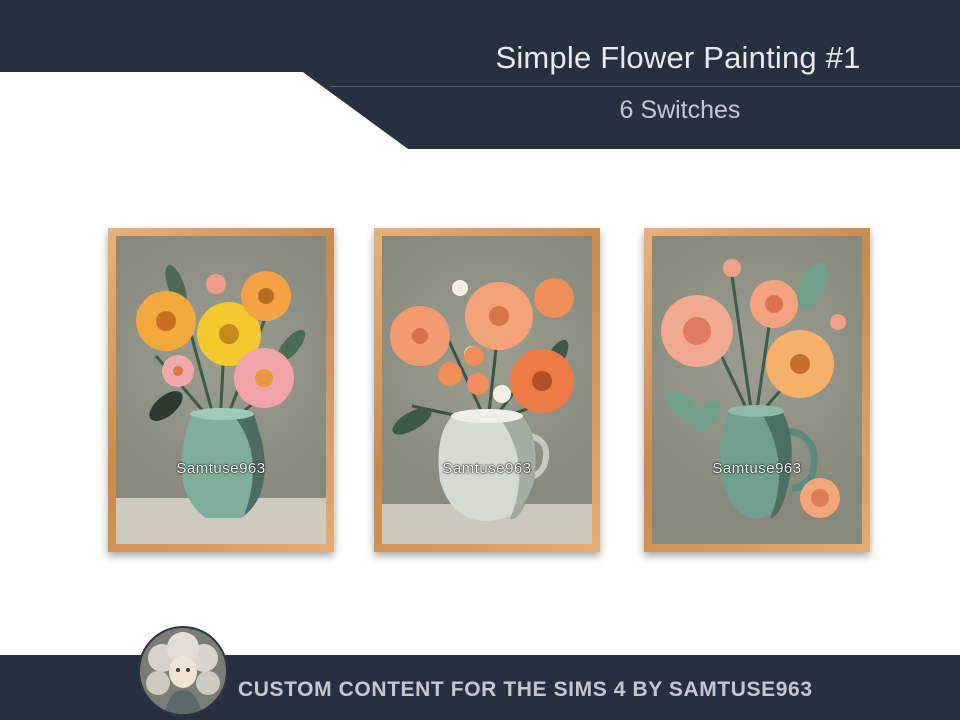 The height and width of the screenshot is (720, 960). Describe the element at coordinates (645, 86) in the screenshot. I see `header-divider` at that location.